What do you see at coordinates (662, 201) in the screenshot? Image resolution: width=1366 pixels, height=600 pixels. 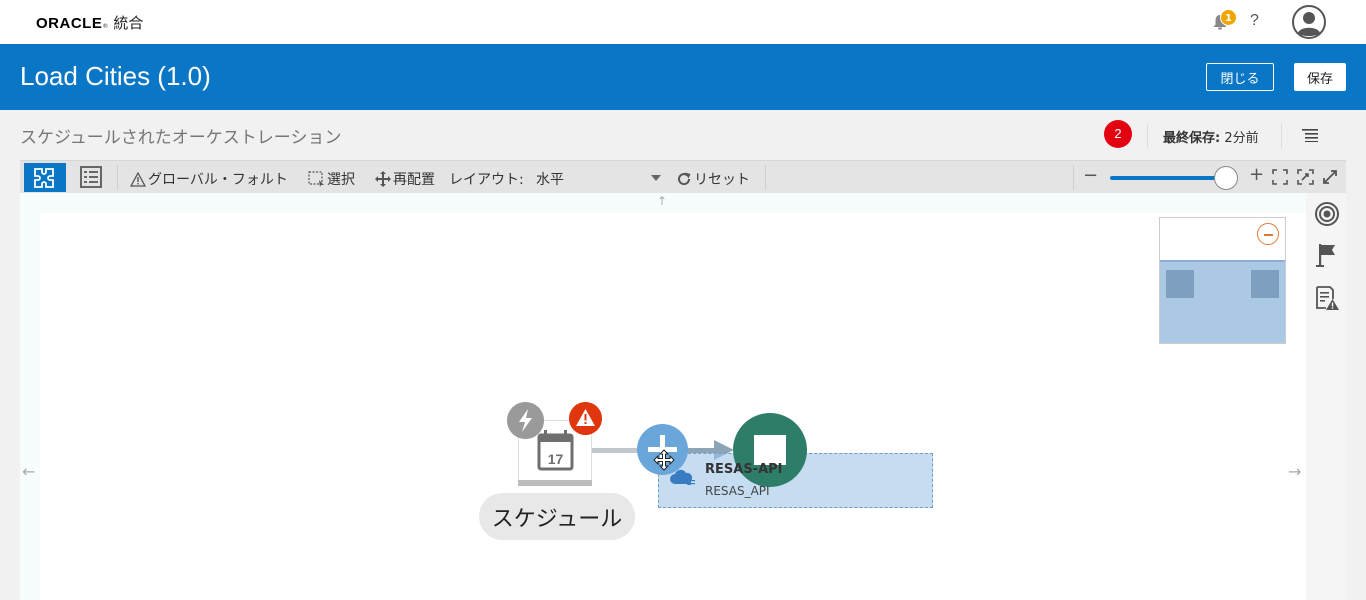 I see `scroll-up-indicator: ↑` at bounding box center [662, 201].